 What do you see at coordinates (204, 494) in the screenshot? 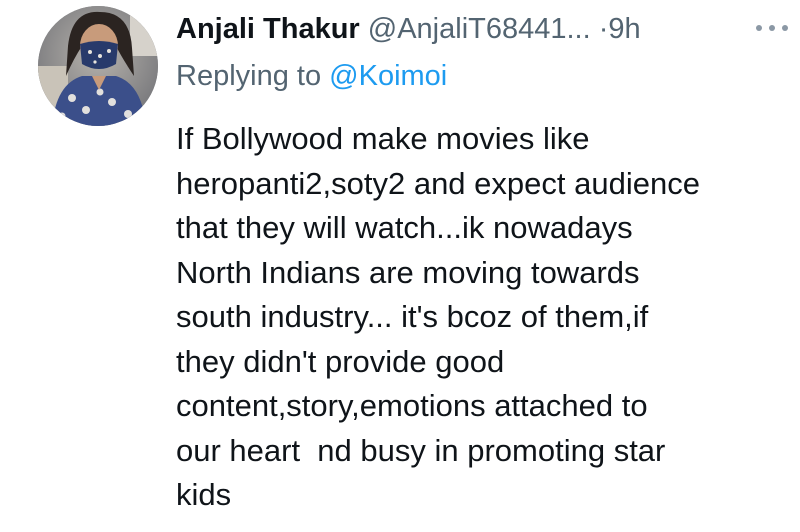
I see `tweet-text-line: kids` at bounding box center [204, 494].